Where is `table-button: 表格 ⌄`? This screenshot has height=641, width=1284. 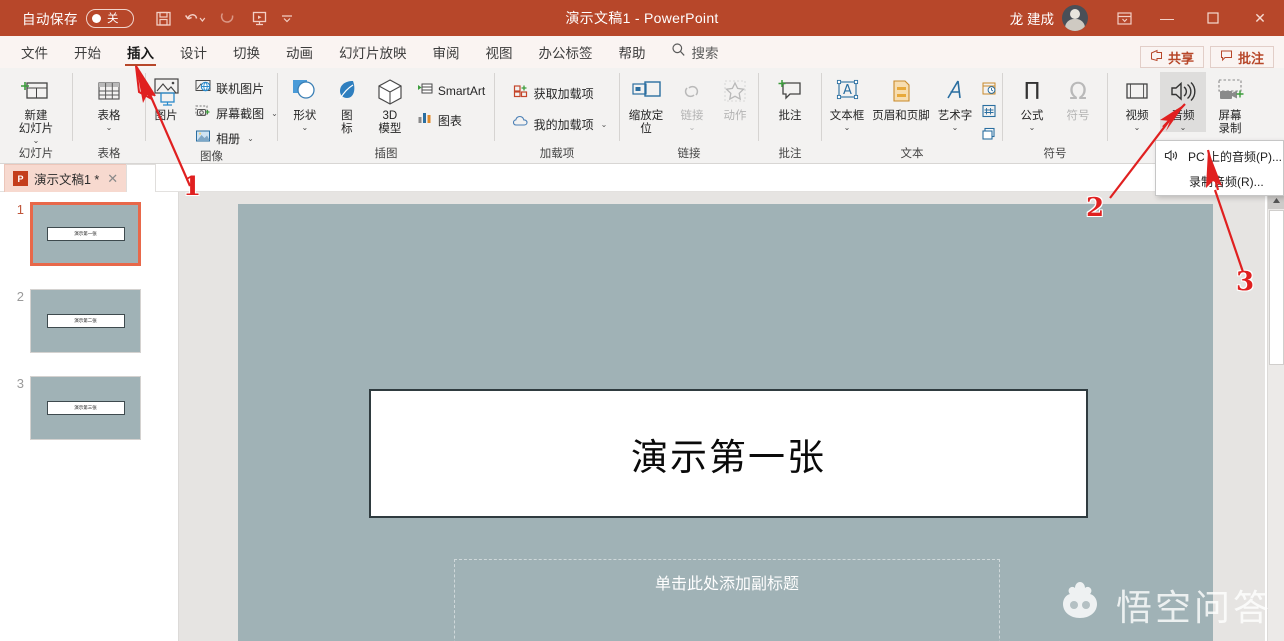 table-button: 表格 ⌄ is located at coordinates (109, 102).